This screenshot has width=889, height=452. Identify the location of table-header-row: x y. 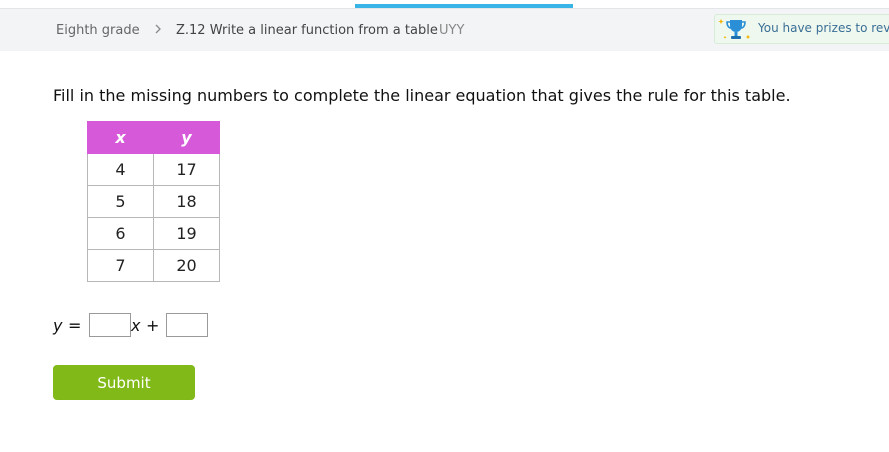
(153, 137).